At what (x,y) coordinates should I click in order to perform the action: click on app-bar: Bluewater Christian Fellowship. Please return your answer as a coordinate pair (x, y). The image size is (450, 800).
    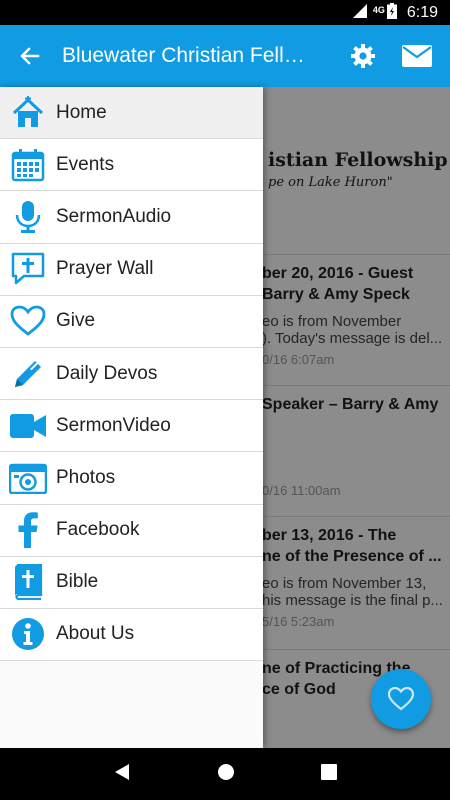
    Looking at the image, I should click on (225, 56).